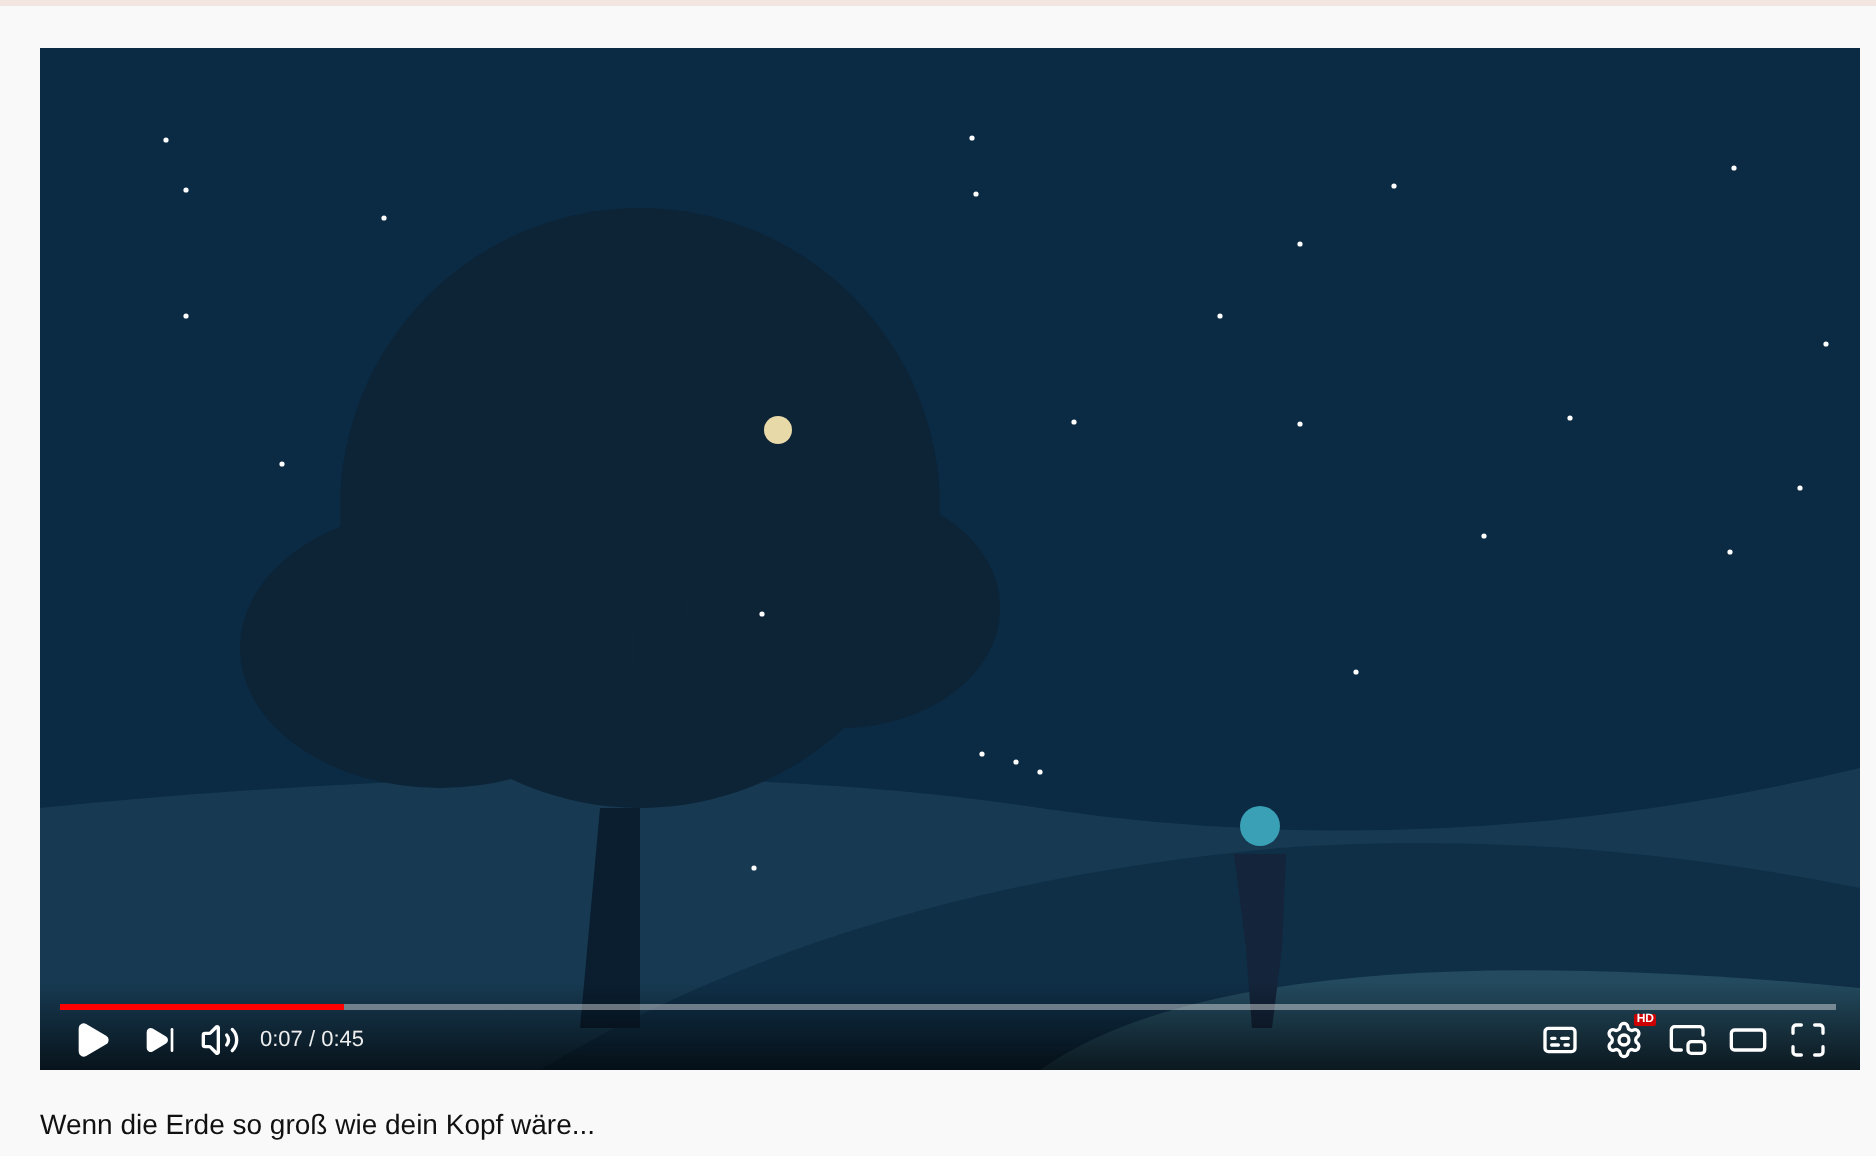 The height and width of the screenshot is (1156, 1876). I want to click on volume-icon, so click(220, 1040).